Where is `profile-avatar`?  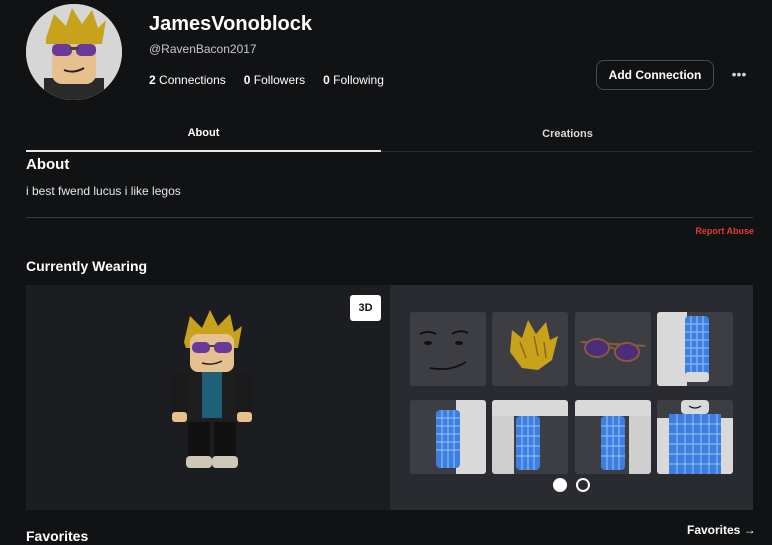
profile-avatar is located at coordinates (74, 52).